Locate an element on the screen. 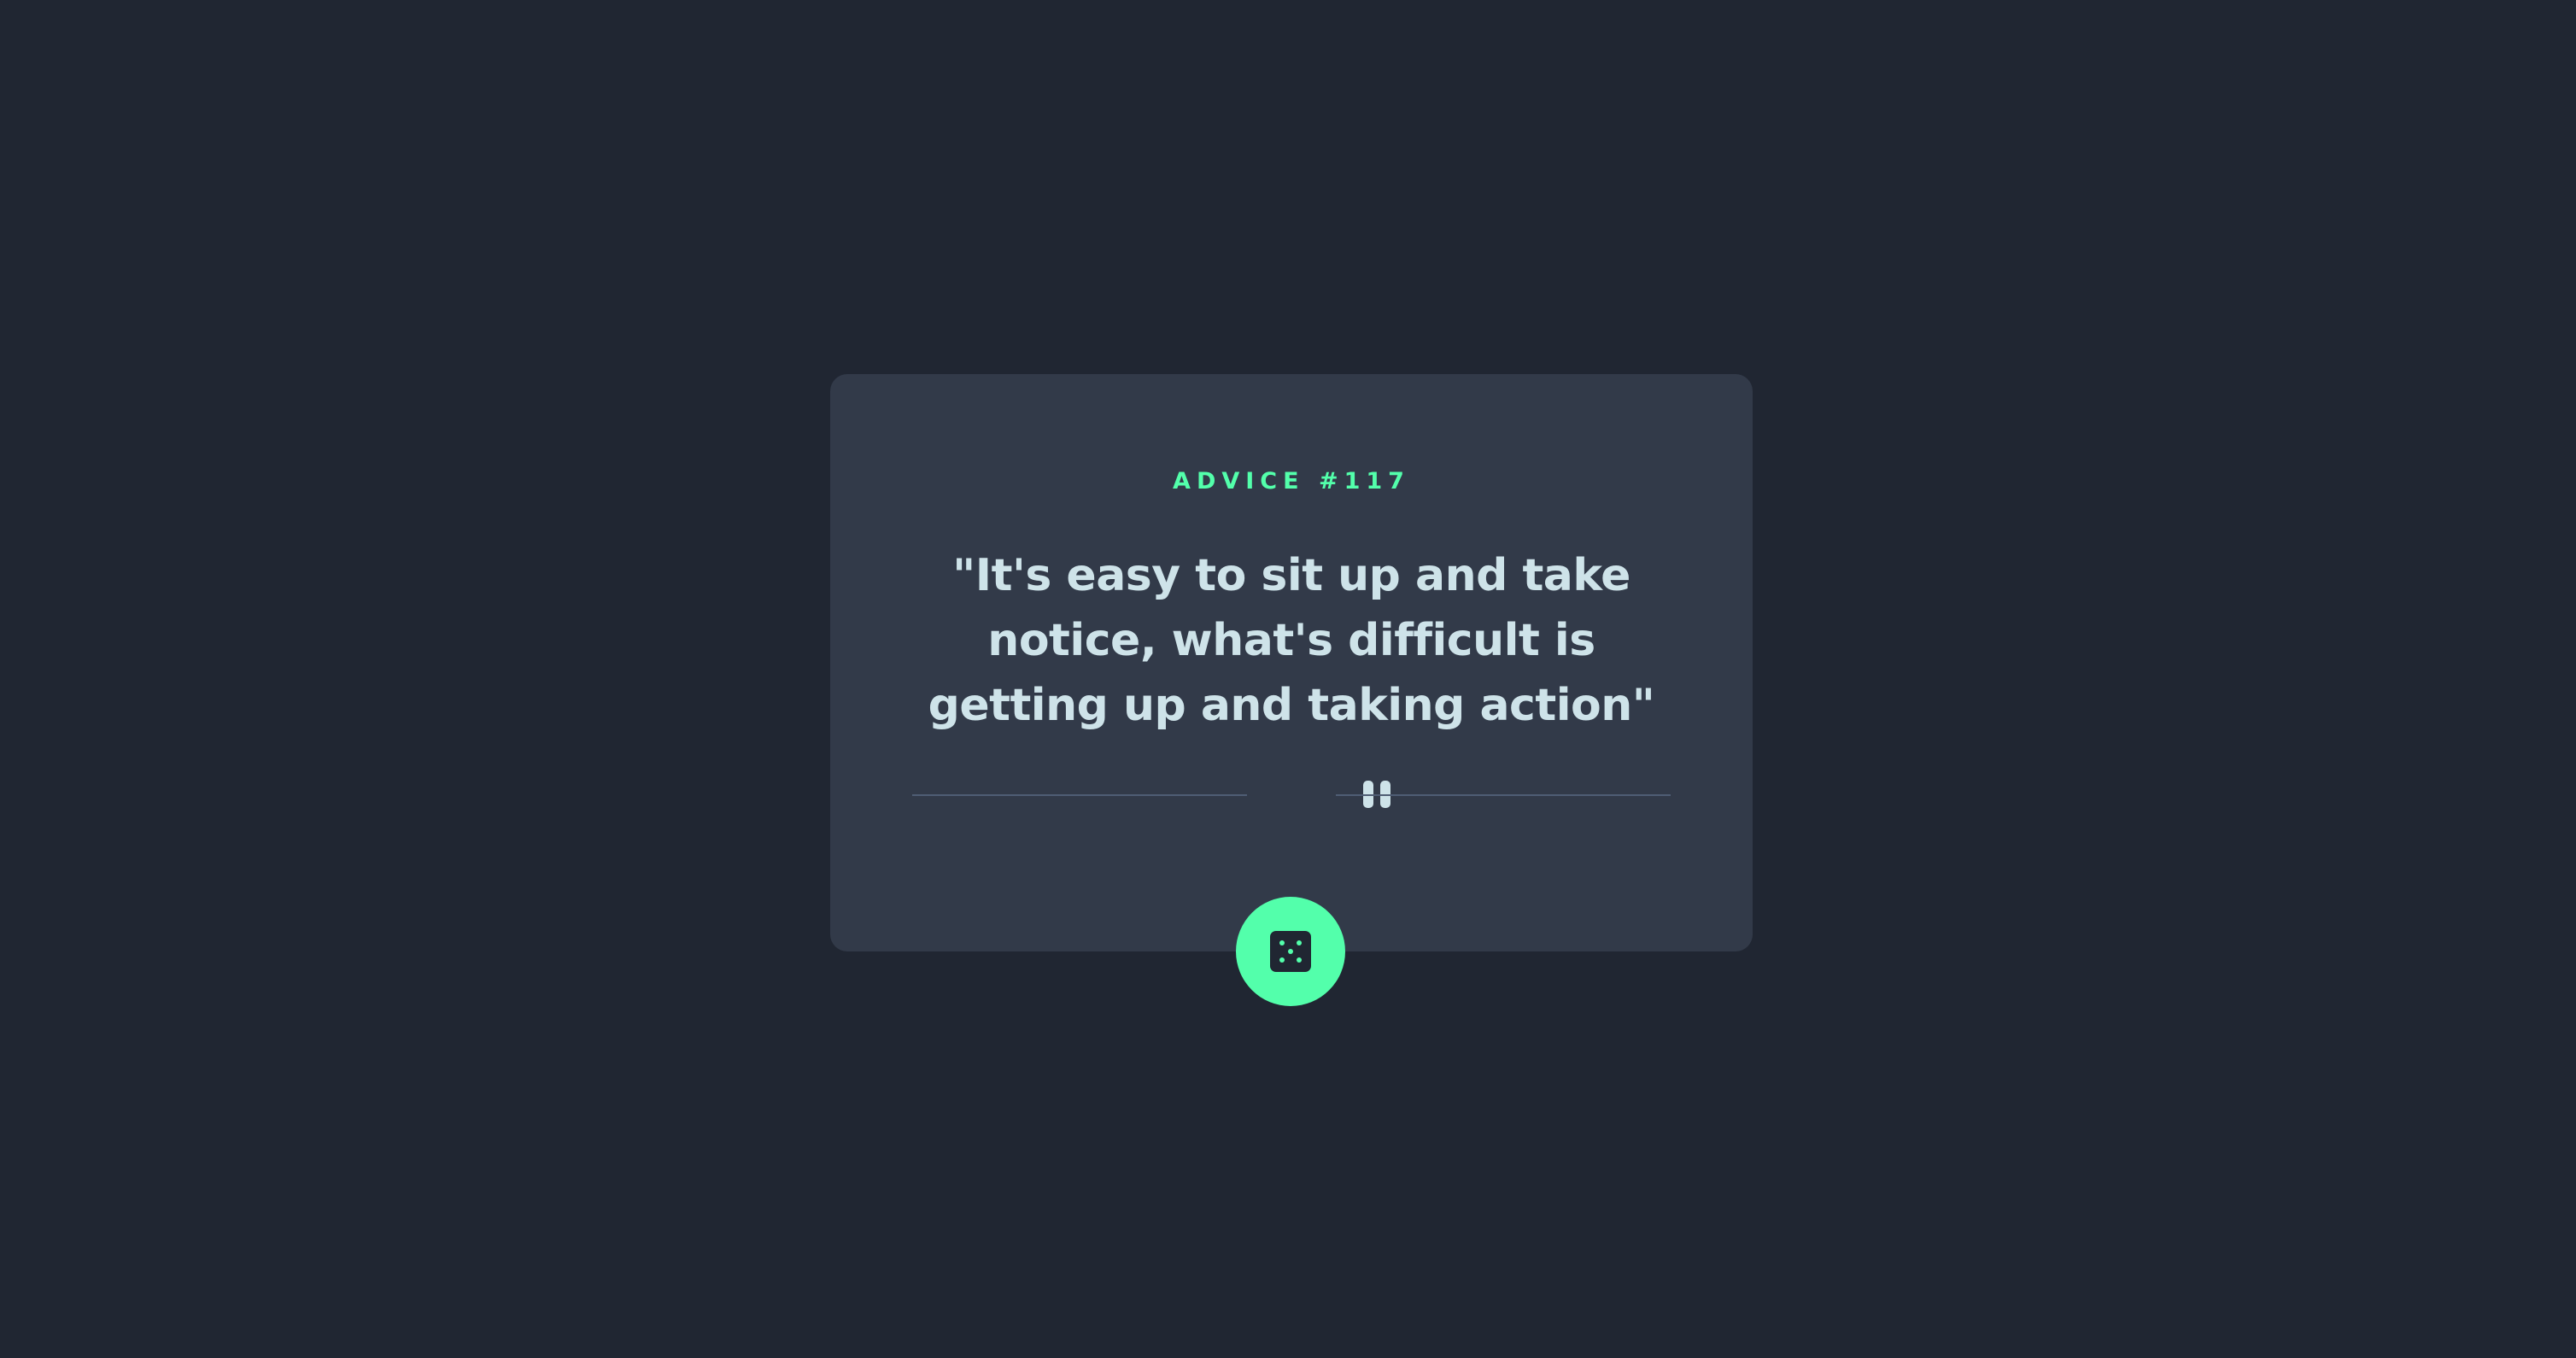 Image resolution: width=2576 pixels, height=1358 pixels. dice-icon is located at coordinates (1290, 952).